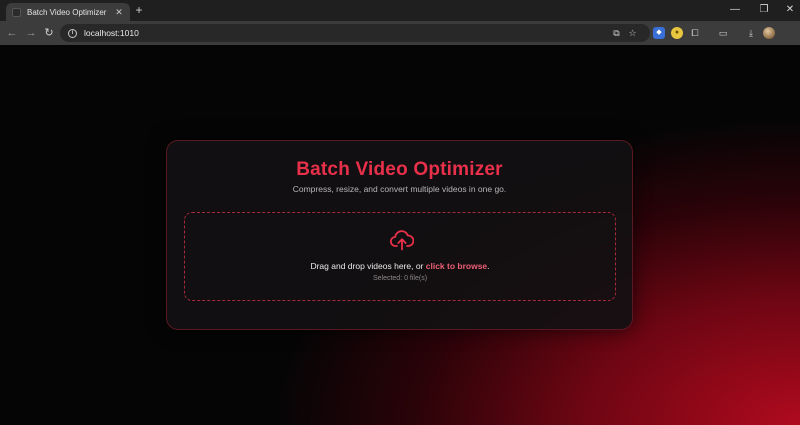 The image size is (800, 425). I want to click on close-window-icon: ✕, so click(790, 10).